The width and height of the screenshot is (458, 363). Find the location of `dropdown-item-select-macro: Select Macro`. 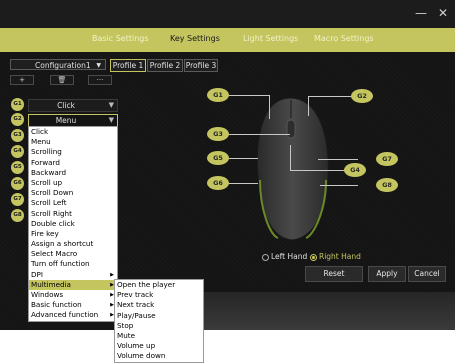

dropdown-item-select-macro: Select Macro is located at coordinates (73, 254).